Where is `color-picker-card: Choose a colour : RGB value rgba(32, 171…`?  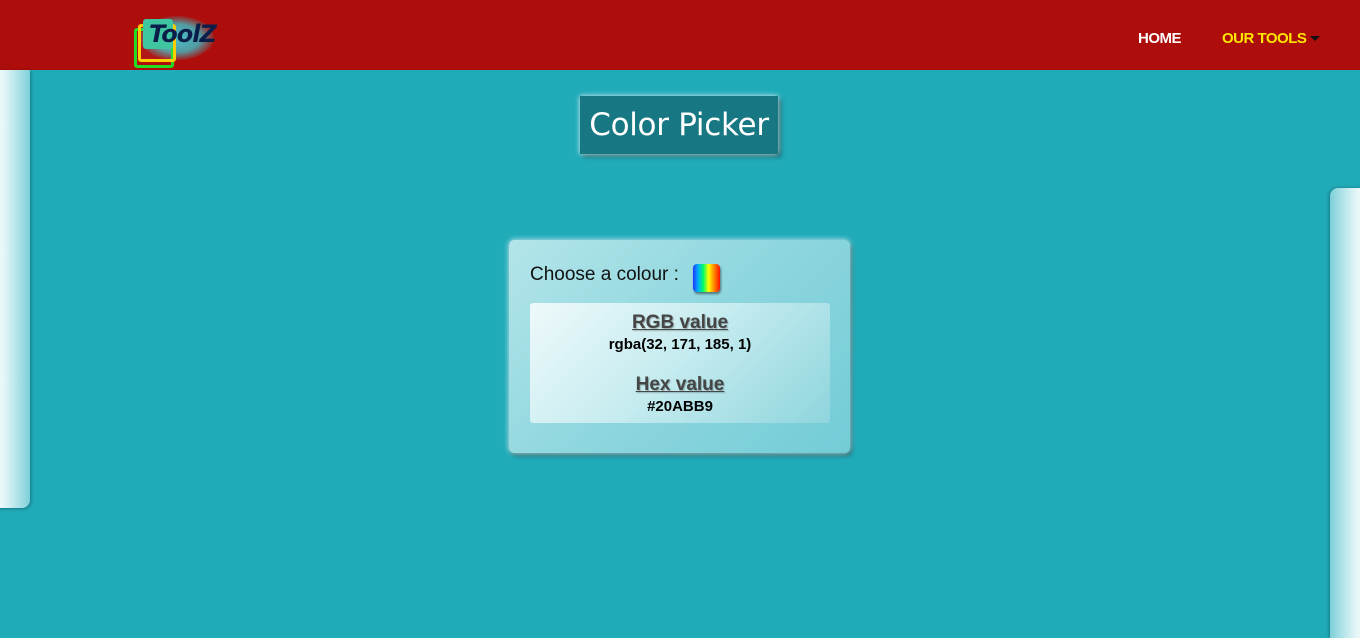 color-picker-card: Choose a colour : RGB value rgba(32, 171… is located at coordinates (679, 346).